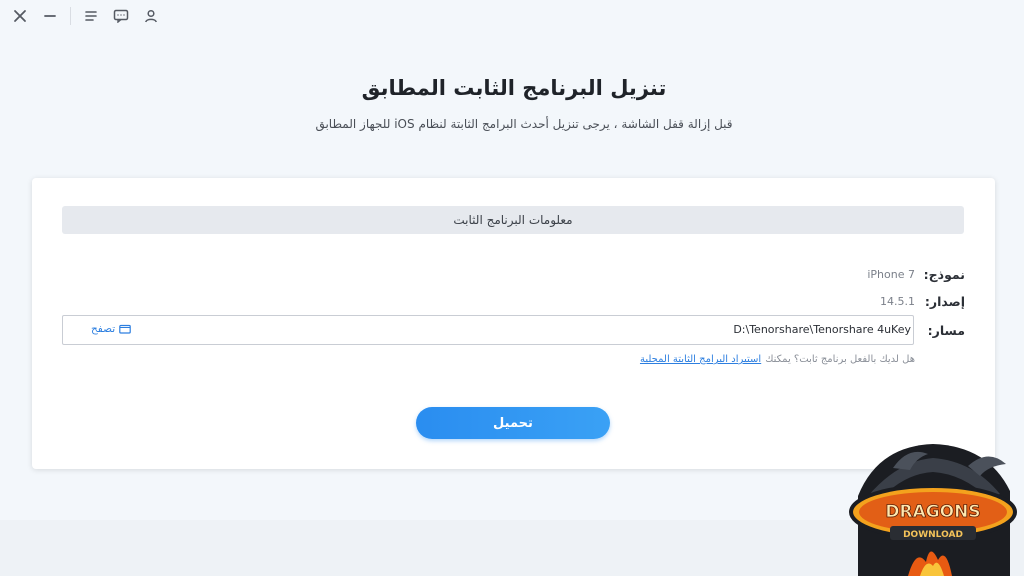 This screenshot has width=1024, height=576. What do you see at coordinates (514, 88) in the screenshot?
I see `page-title: تنزيل البرنامج الثابت المطابق` at bounding box center [514, 88].